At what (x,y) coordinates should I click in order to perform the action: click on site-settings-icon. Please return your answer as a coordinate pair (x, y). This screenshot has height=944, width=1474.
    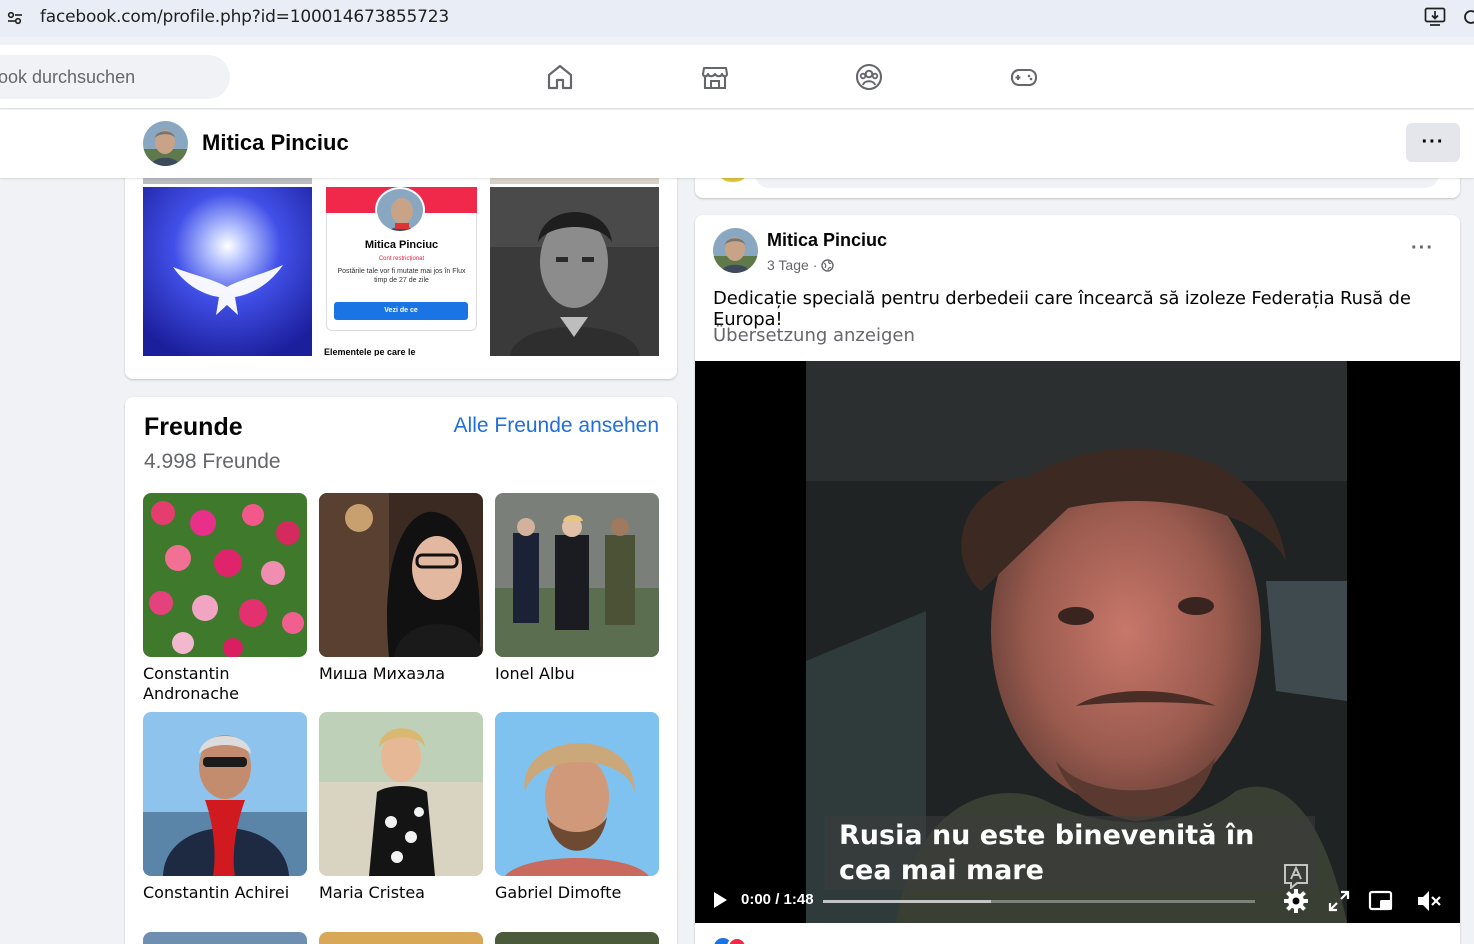
    Looking at the image, I should click on (15, 18).